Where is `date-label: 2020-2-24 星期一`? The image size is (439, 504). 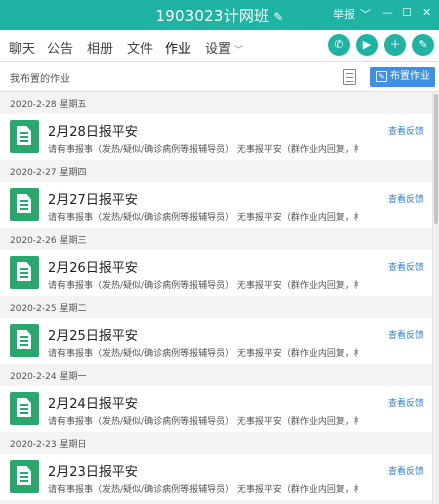 date-label: 2020-2-24 星期一 is located at coordinates (48, 377).